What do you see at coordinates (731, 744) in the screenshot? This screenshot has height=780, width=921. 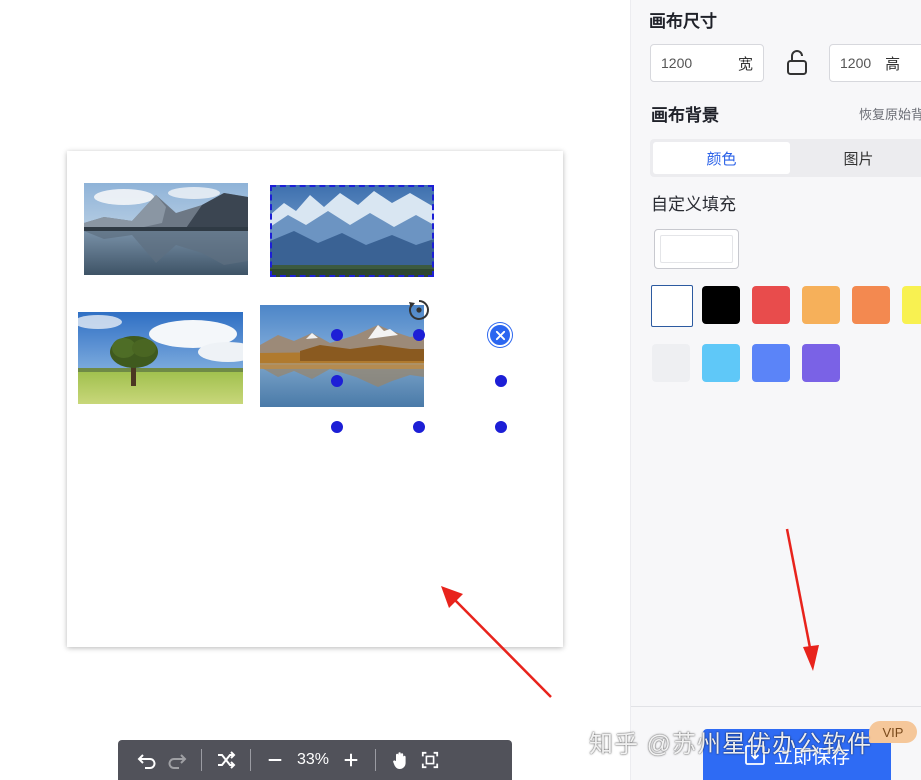 I see `watermark: 知乎 @苏州星优办公软件` at bounding box center [731, 744].